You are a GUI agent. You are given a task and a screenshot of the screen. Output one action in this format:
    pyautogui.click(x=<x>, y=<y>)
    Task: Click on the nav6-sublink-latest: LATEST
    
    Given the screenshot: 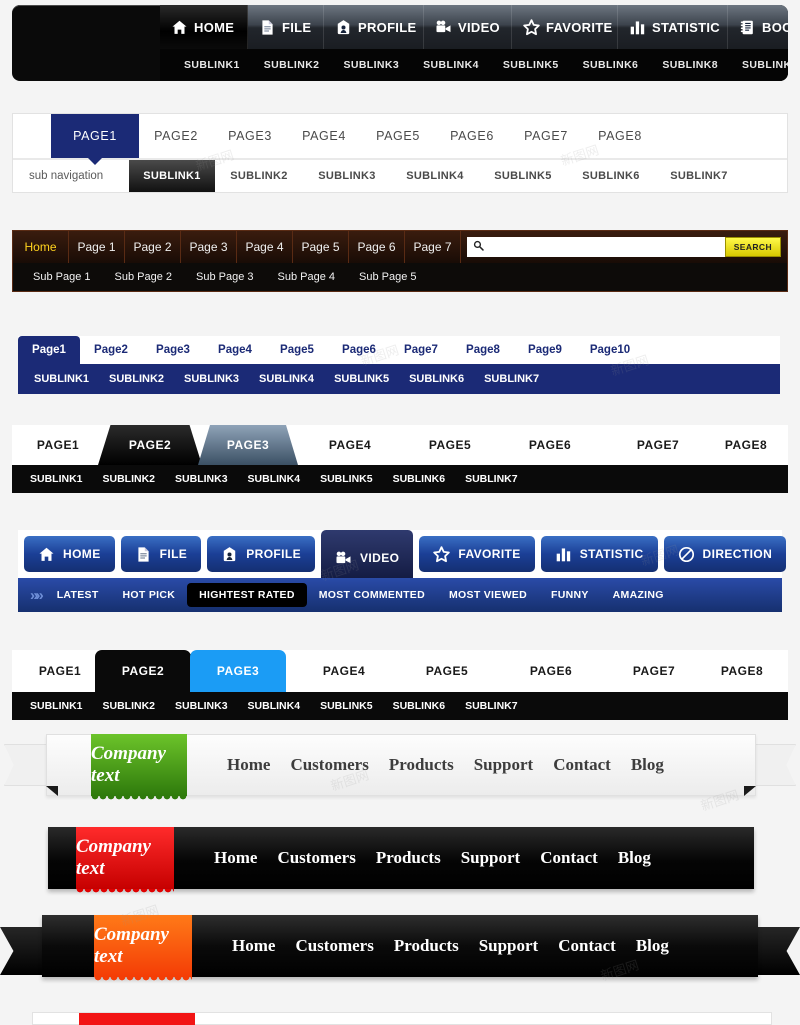 What is the action you would take?
    pyautogui.click(x=78, y=595)
    